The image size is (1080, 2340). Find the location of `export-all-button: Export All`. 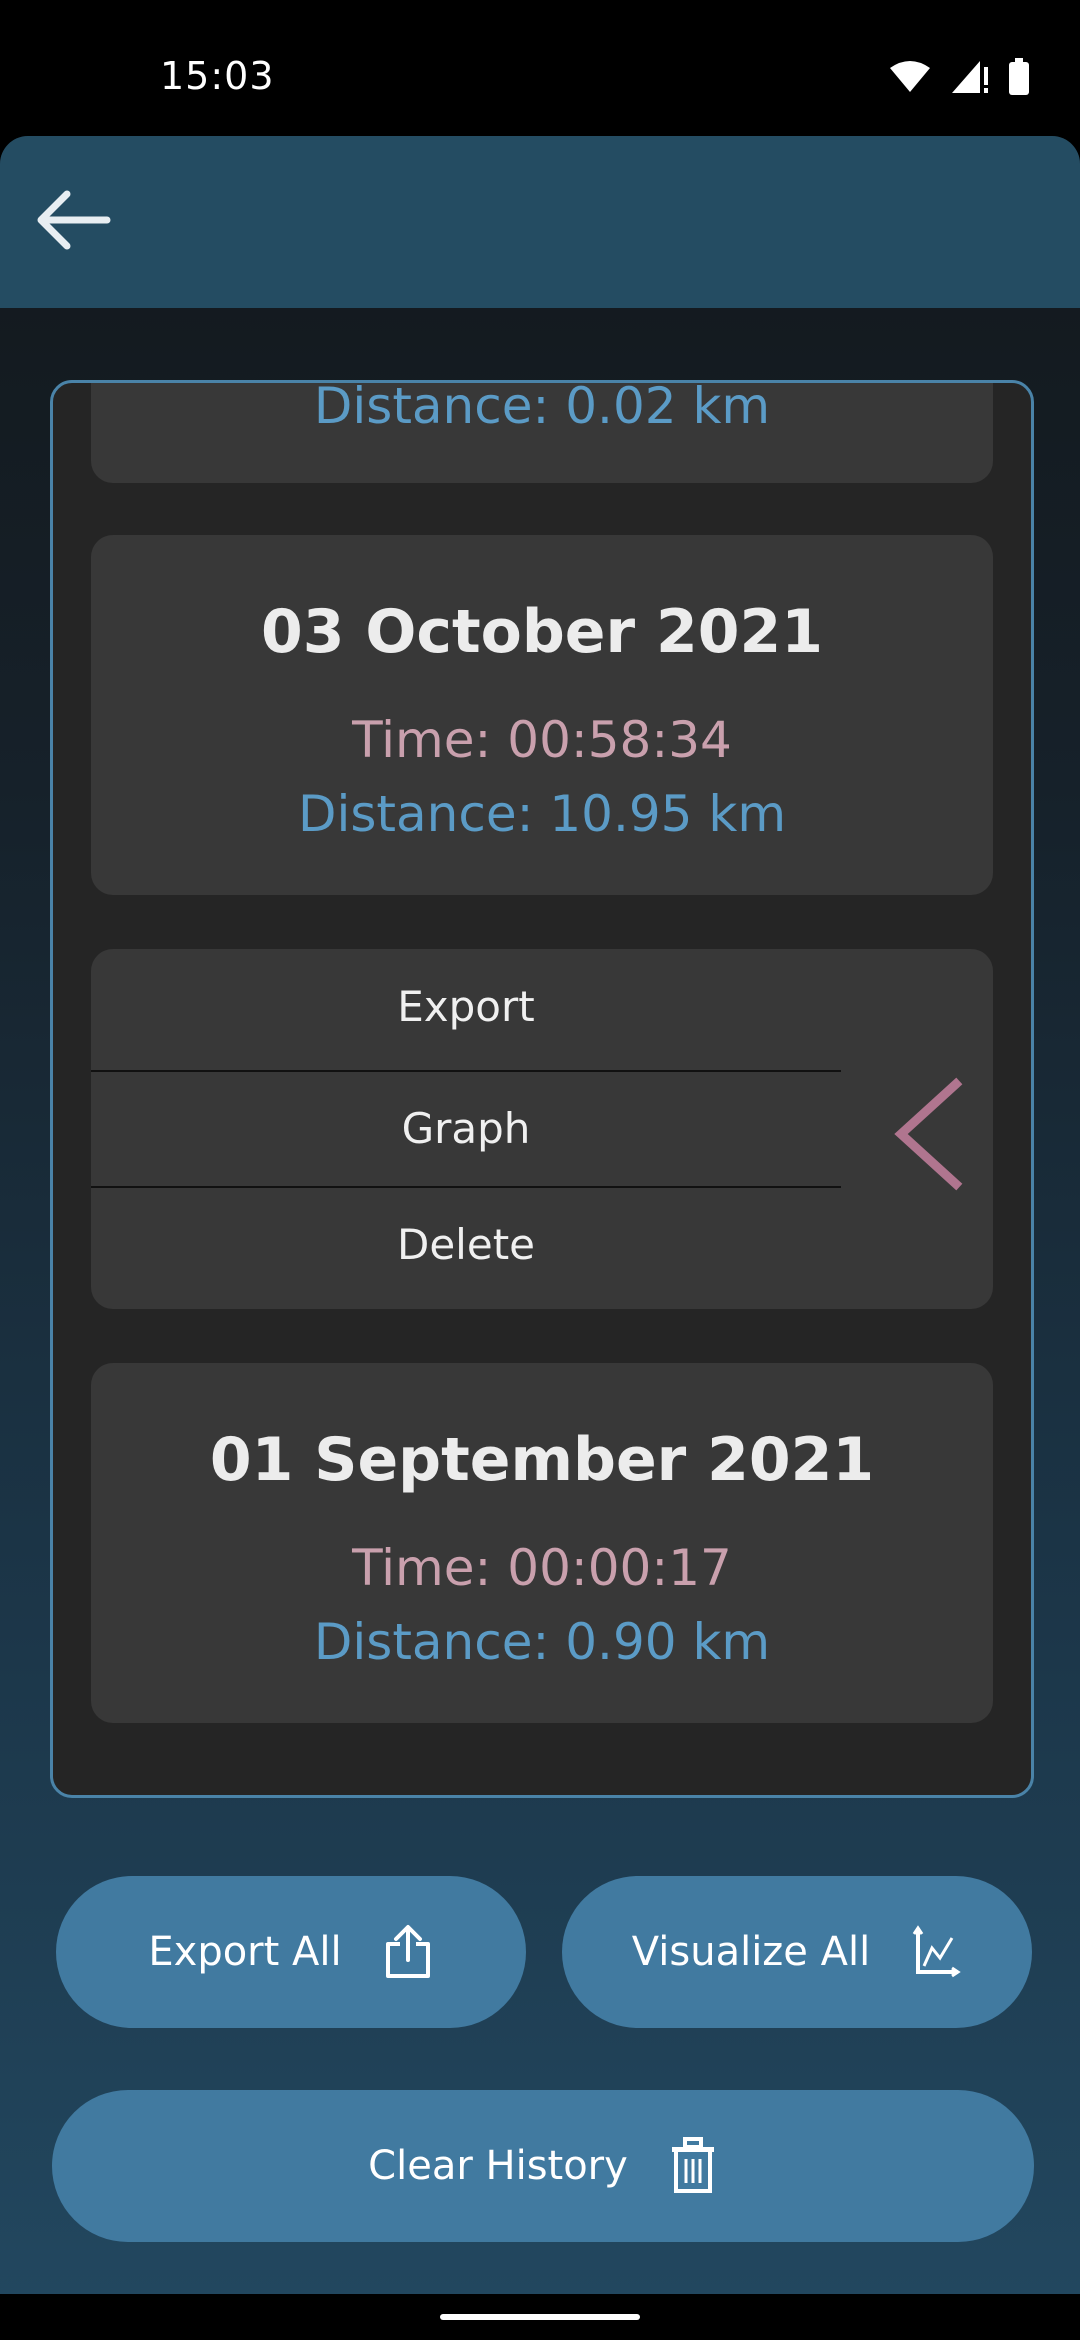

export-all-button: Export All is located at coordinates (291, 1952).